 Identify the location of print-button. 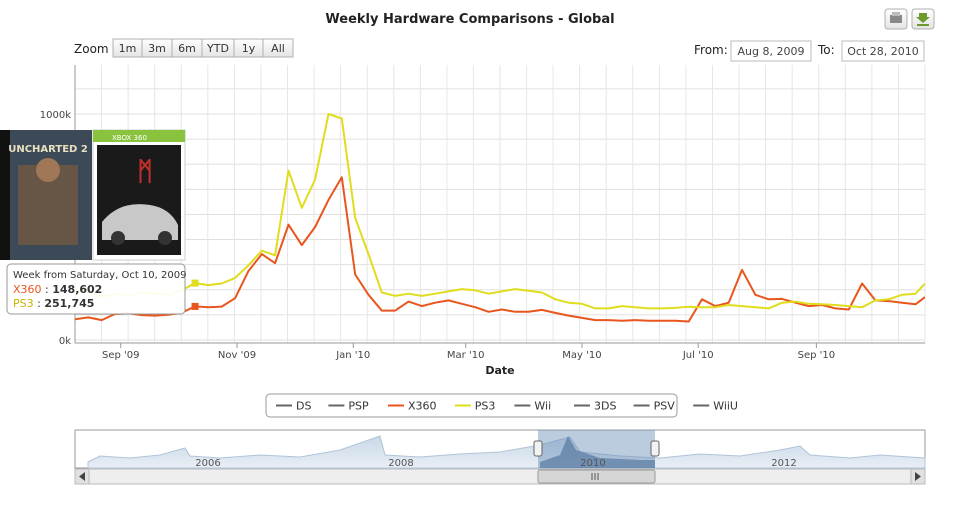
(896, 19).